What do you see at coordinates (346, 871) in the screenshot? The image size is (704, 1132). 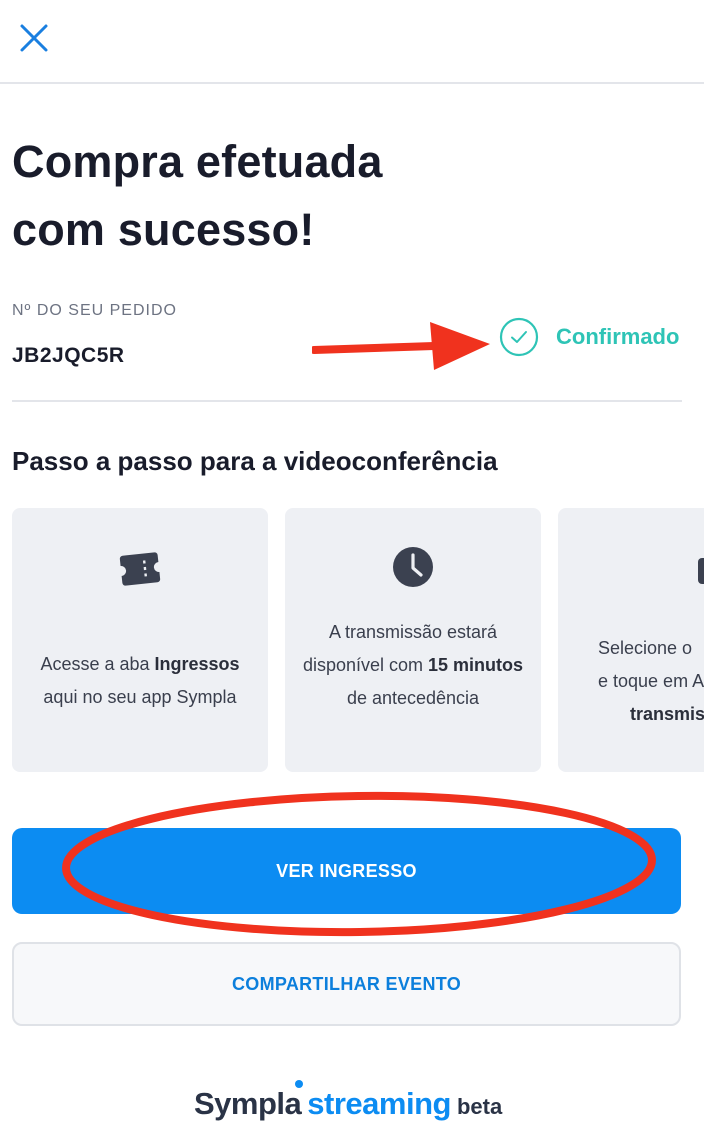 I see `view-ticket-button: VER INGRESSO` at bounding box center [346, 871].